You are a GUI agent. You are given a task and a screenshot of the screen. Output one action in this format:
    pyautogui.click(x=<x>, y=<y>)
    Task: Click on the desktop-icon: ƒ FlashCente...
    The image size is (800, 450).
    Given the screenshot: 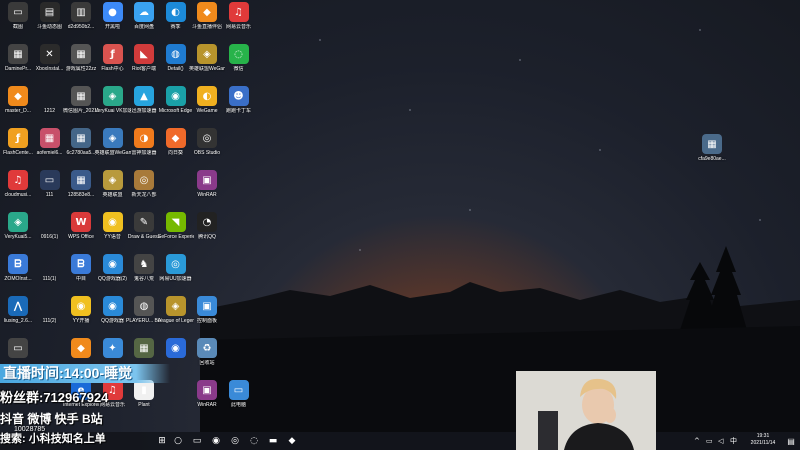 What is the action you would take?
    pyautogui.click(x=18, y=147)
    